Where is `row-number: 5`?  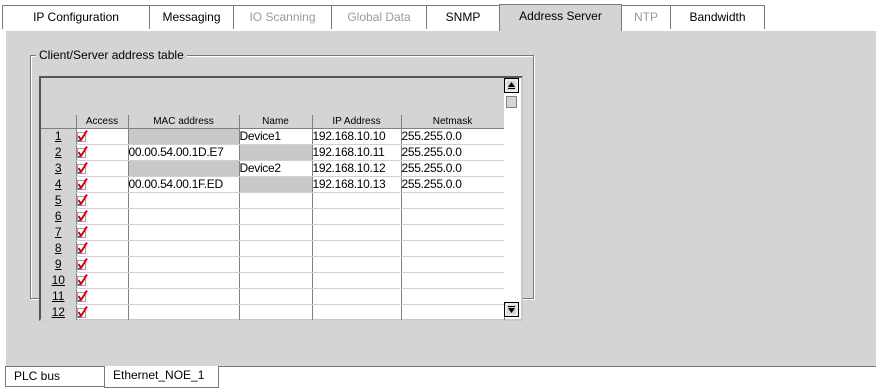 row-number: 5 is located at coordinates (59, 200).